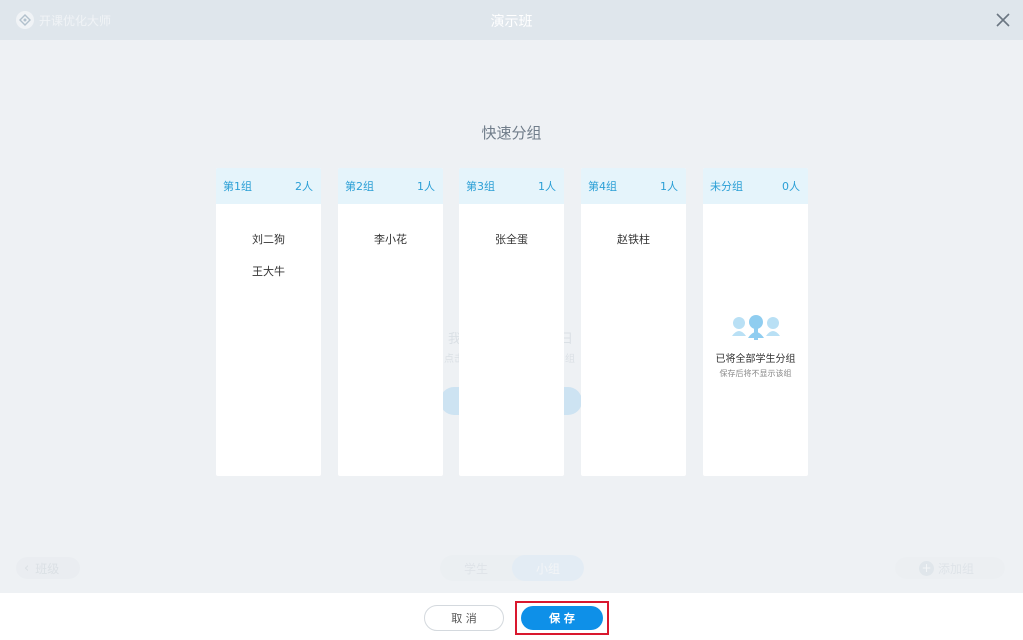 This screenshot has width=1023, height=640. Describe the element at coordinates (511, 240) in the screenshot. I see `member-item: 张全蛋` at that location.